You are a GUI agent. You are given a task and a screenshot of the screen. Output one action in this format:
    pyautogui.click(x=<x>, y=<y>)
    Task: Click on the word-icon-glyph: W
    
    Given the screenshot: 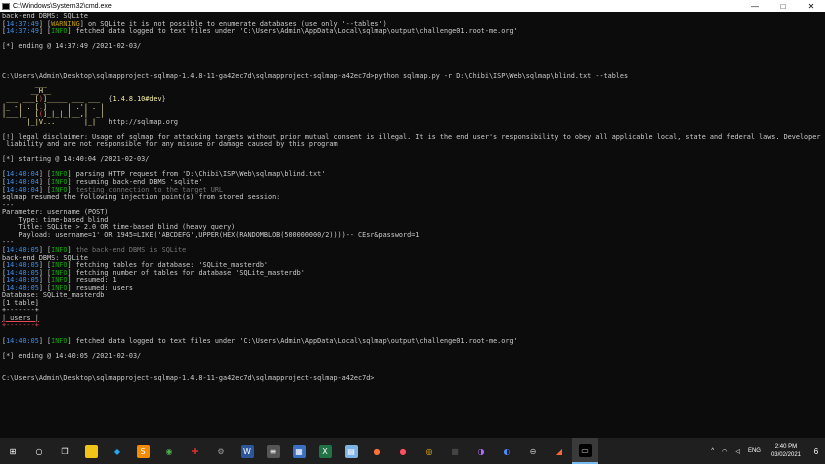 What is the action you would take?
    pyautogui.click(x=247, y=451)
    